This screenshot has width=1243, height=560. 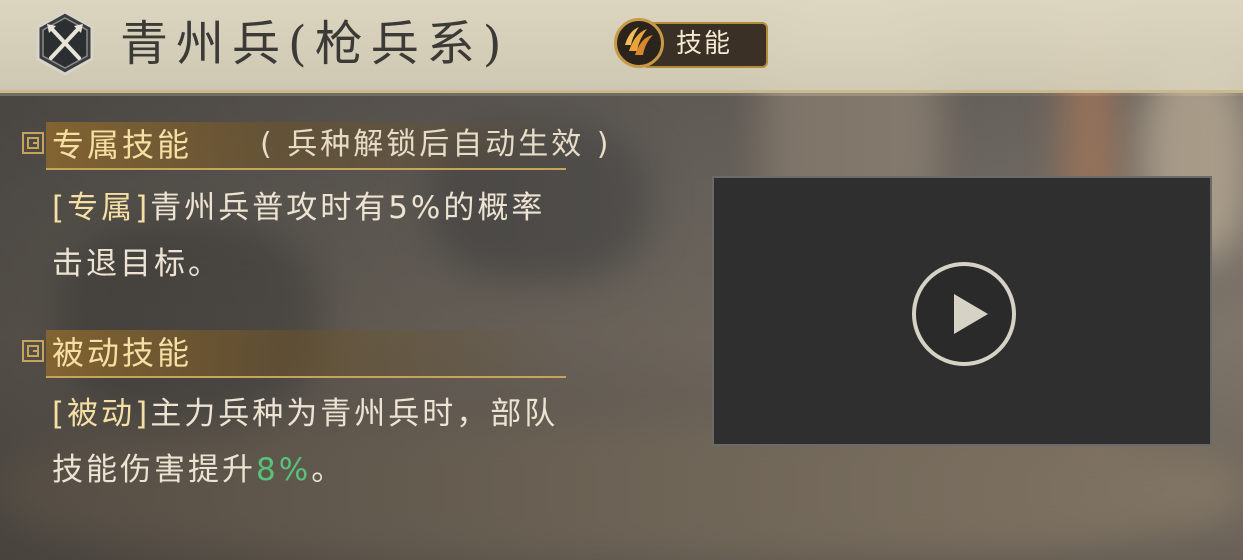 I want to click on play-icon, so click(x=971, y=314).